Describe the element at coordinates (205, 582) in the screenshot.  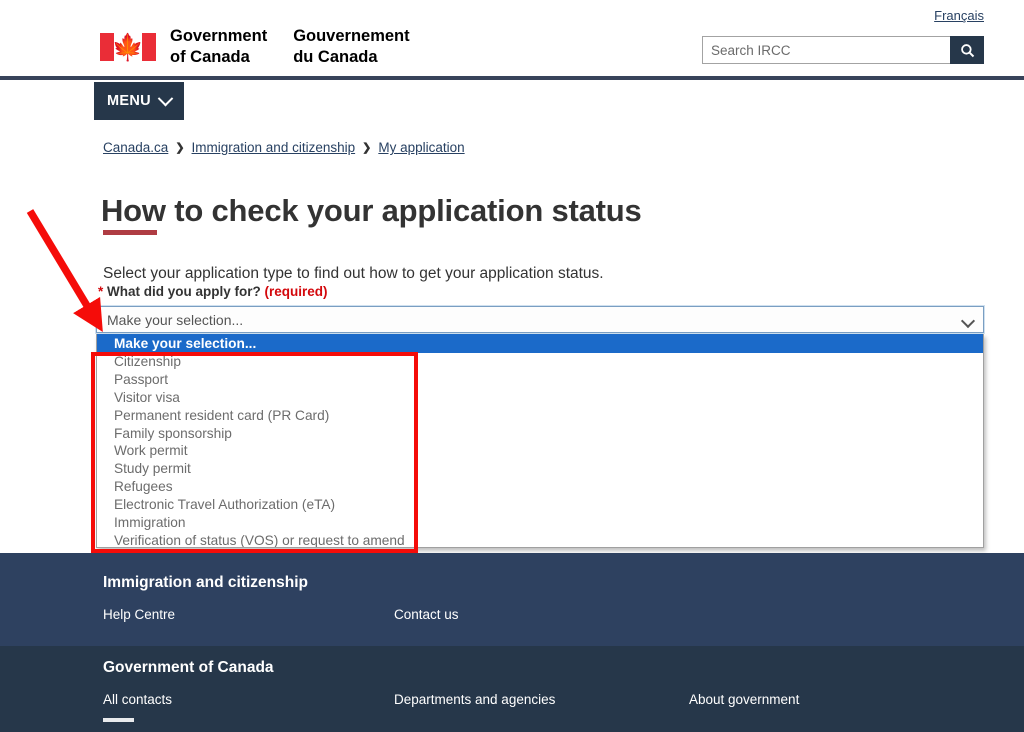
I see `footer-heading-immigration: Immigration and citizenship` at that location.